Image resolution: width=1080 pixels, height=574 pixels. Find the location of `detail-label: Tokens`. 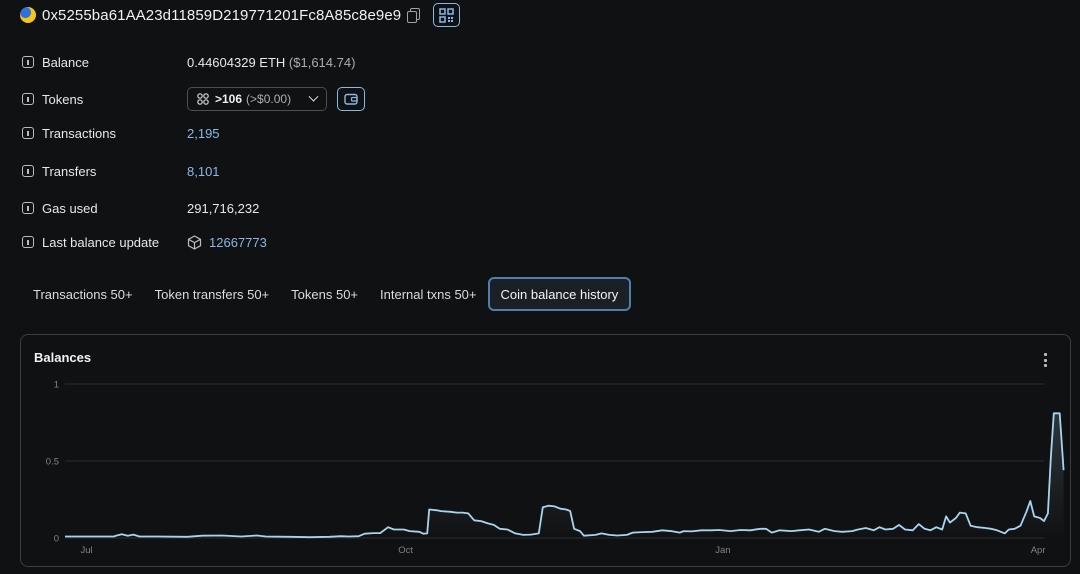

detail-label: Tokens is located at coordinates (63, 99).